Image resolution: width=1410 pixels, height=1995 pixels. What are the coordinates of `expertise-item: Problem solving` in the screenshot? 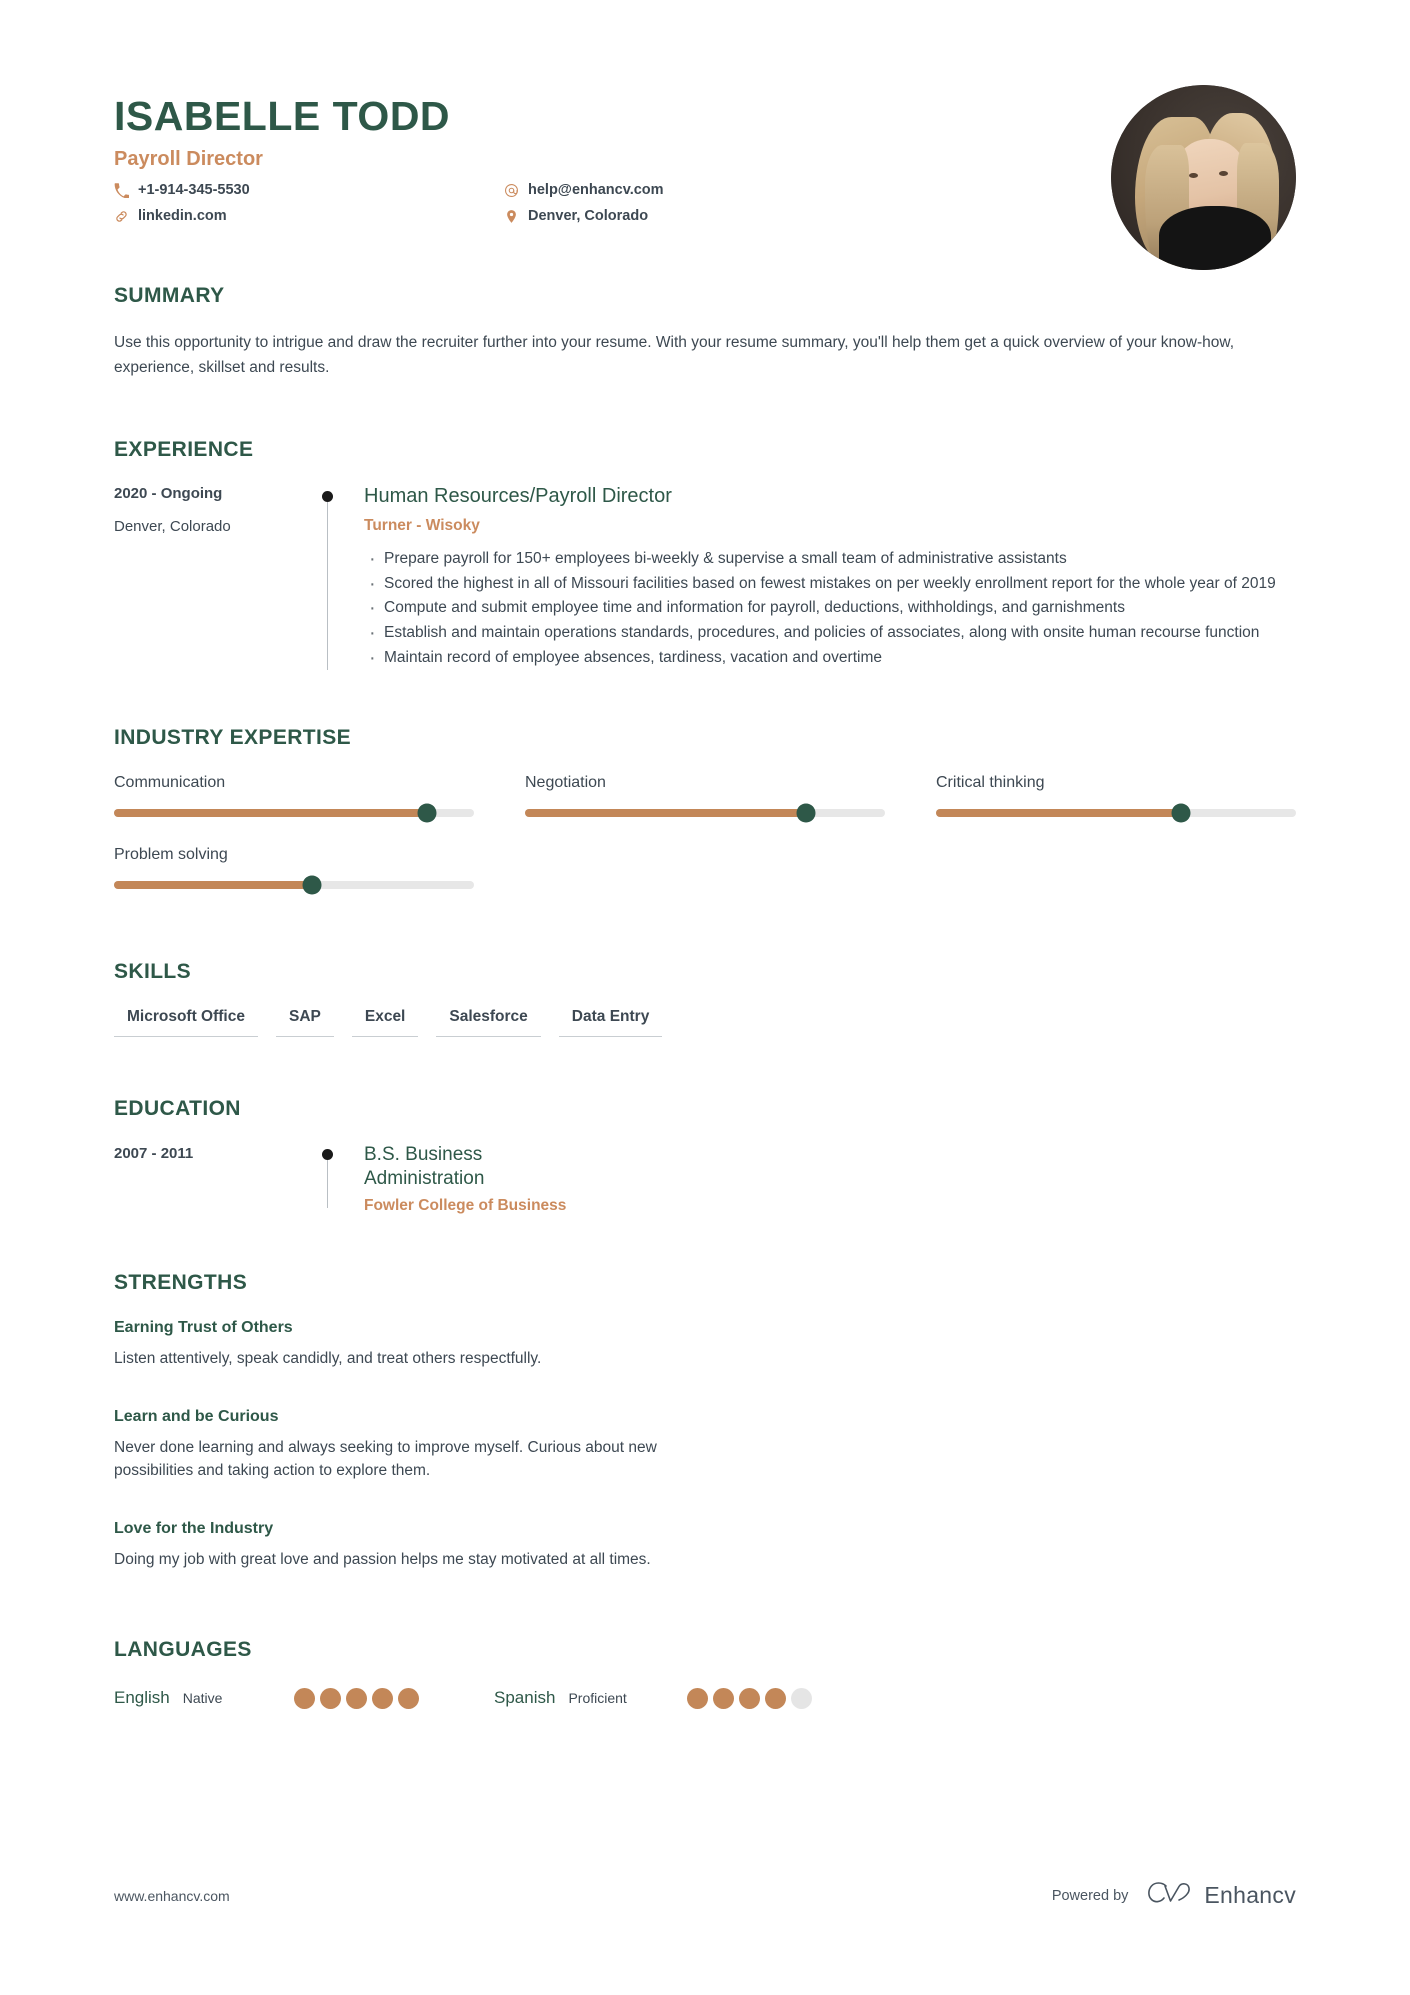 It's located at (294, 870).